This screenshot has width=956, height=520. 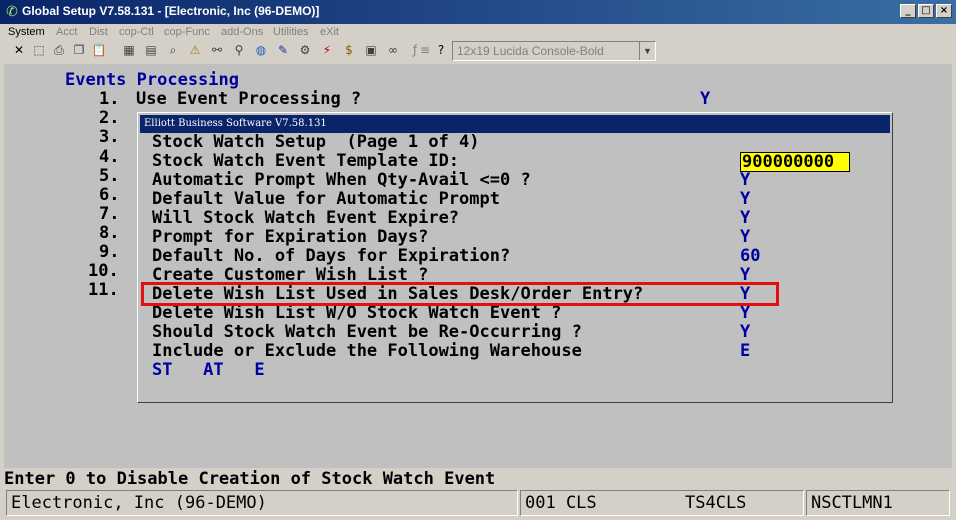 I want to click on font-selector: 12x19 Lucida Console-Bold ▼, so click(x=554, y=51).